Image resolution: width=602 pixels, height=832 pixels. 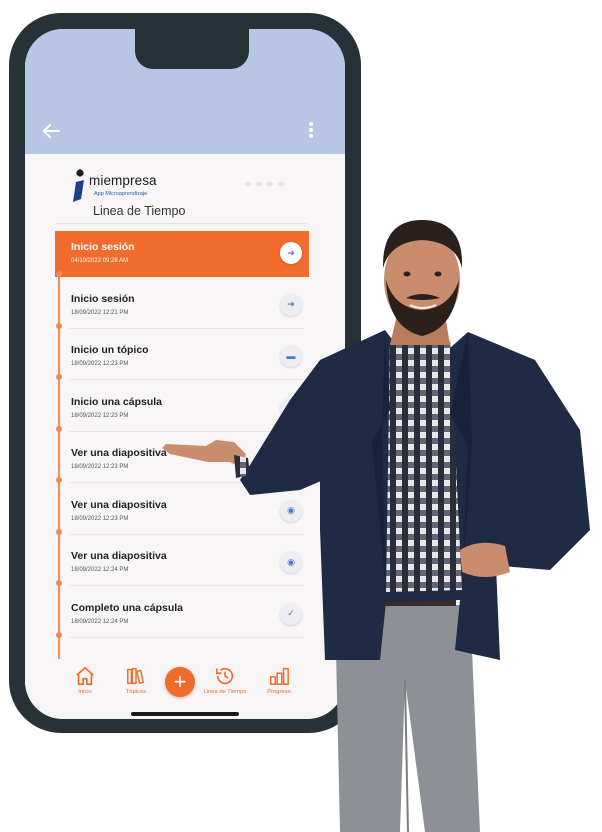 What do you see at coordinates (85, 676) in the screenshot?
I see `home-icon` at bounding box center [85, 676].